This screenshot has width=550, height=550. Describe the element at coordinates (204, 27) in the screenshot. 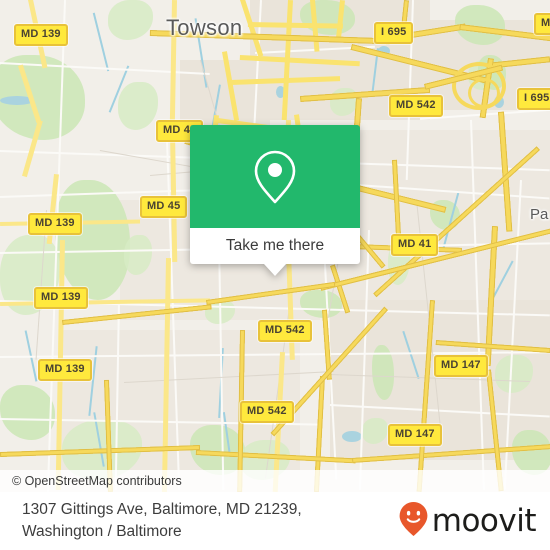

I see `place-label: Towson` at that location.